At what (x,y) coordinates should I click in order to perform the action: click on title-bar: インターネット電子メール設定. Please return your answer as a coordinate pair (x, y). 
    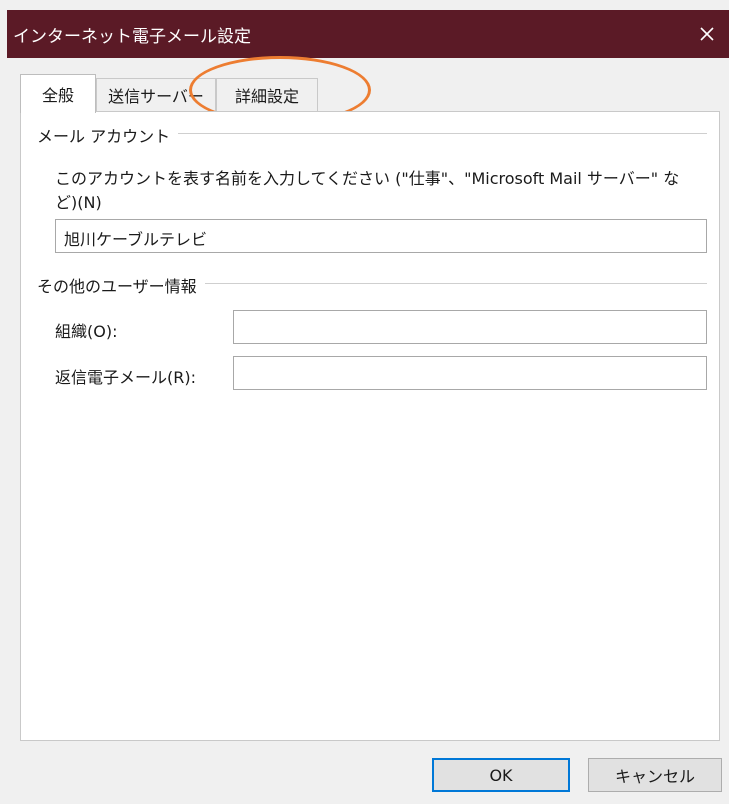
    Looking at the image, I should click on (368, 34).